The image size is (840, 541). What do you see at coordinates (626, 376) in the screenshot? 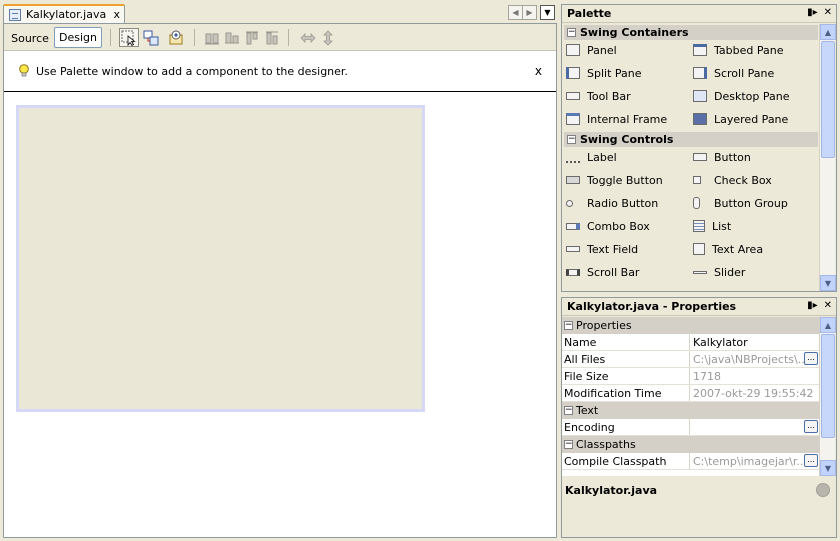
I see `property-name: File Size` at bounding box center [626, 376].